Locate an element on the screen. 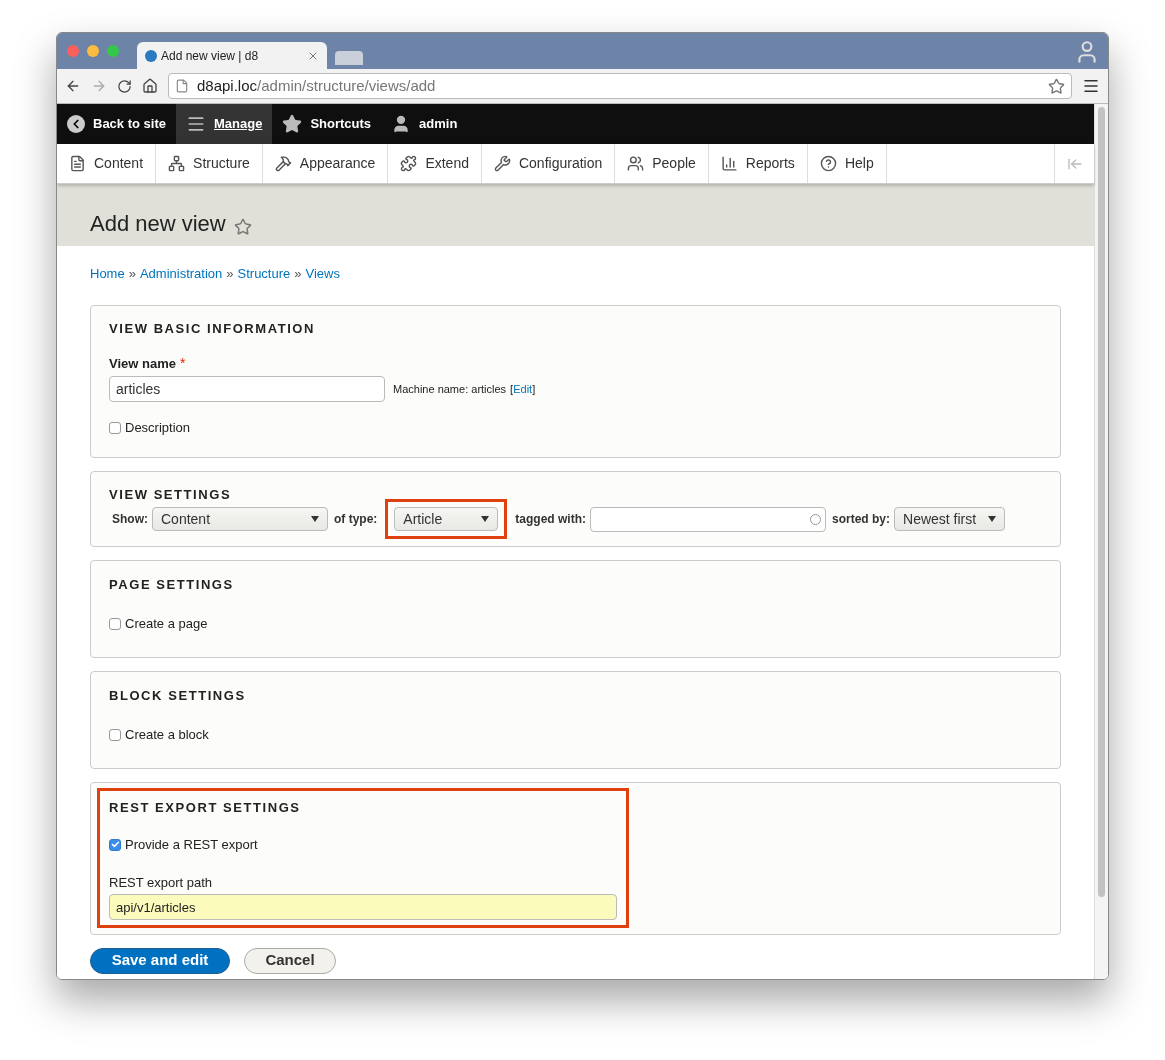 This screenshot has height=1060, width=1165. field-label: View name is located at coordinates (142, 363).